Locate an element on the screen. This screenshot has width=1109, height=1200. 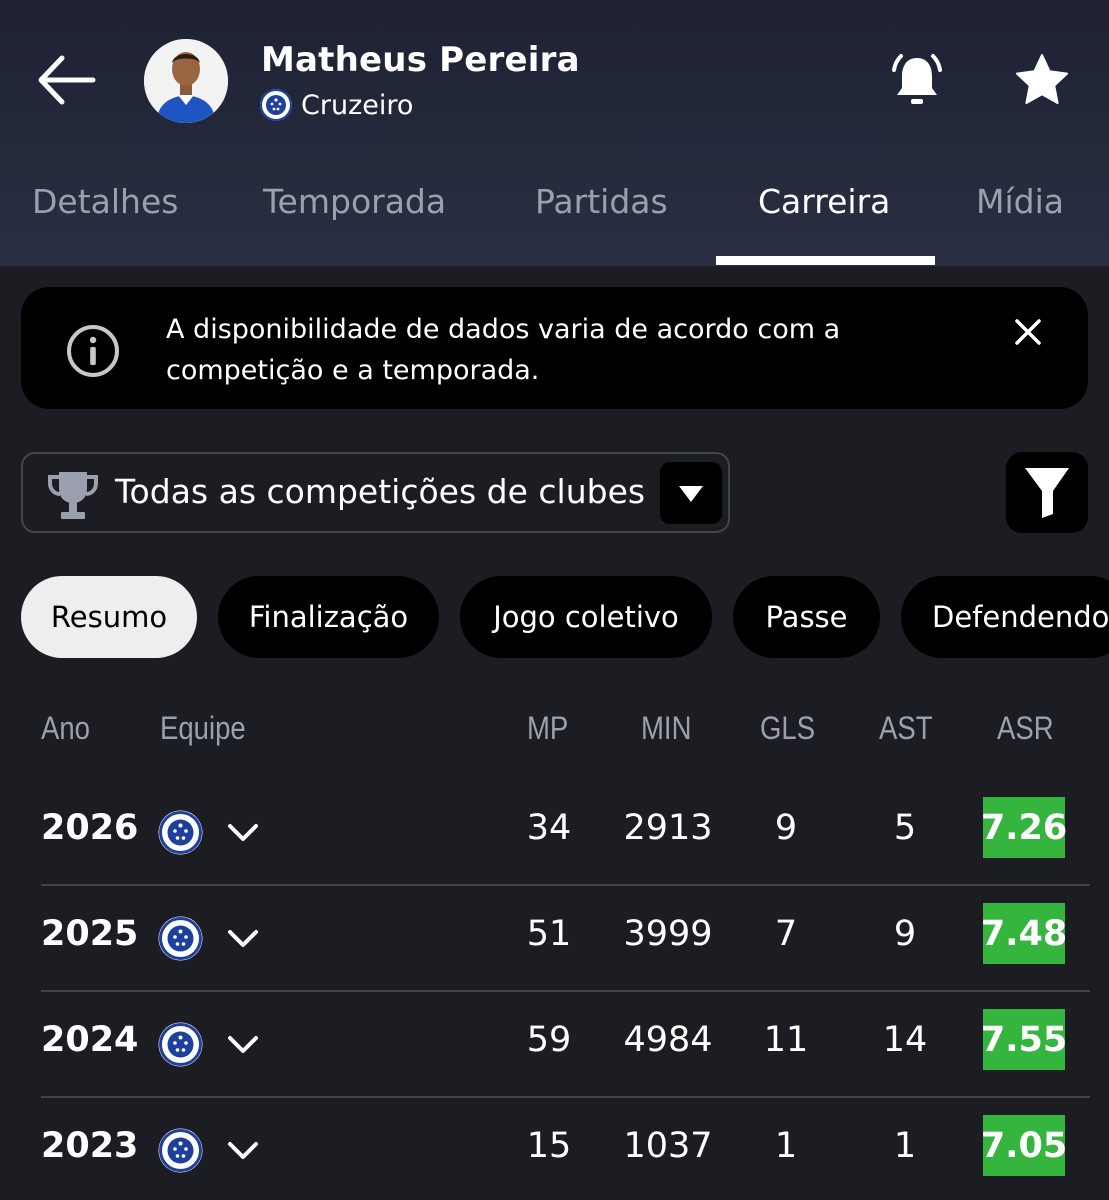
notifications-button is located at coordinates (917, 81).